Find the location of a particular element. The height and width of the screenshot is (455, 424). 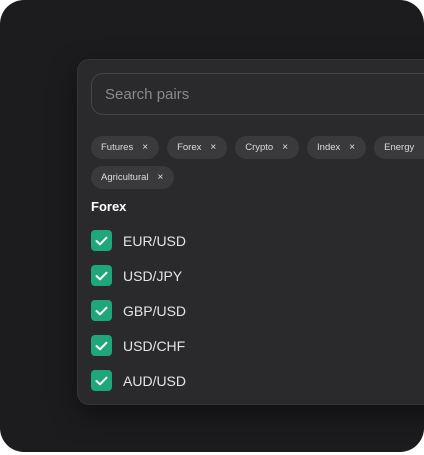

filter-chip-energy: Energy × is located at coordinates (399, 147).